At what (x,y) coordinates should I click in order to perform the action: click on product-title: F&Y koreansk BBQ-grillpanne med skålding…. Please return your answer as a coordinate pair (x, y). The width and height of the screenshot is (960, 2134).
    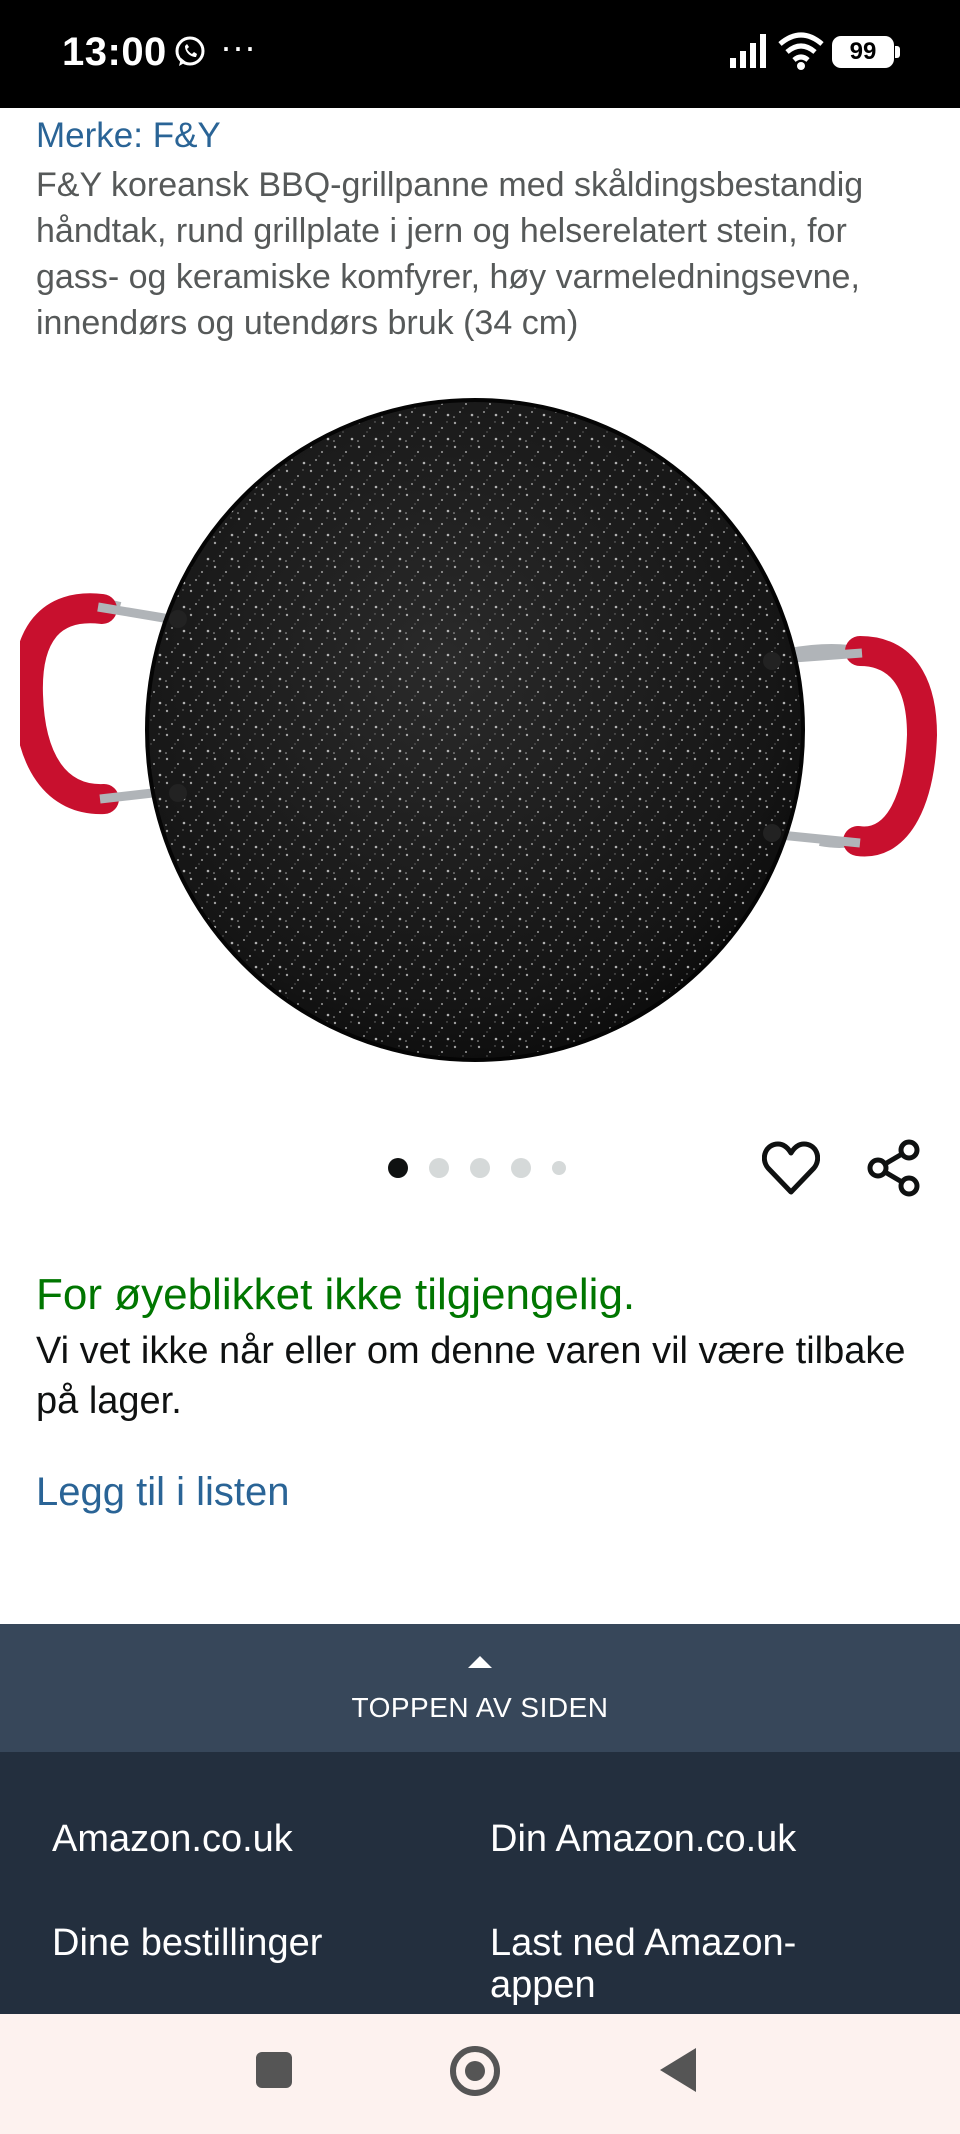
    Looking at the image, I should click on (450, 254).